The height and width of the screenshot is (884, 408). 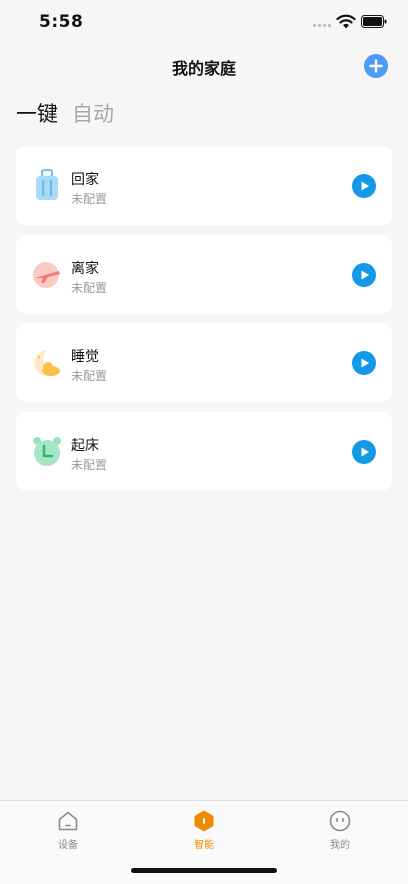 I want to click on scene-card-wake: 起床 未配置, so click(x=204, y=451).